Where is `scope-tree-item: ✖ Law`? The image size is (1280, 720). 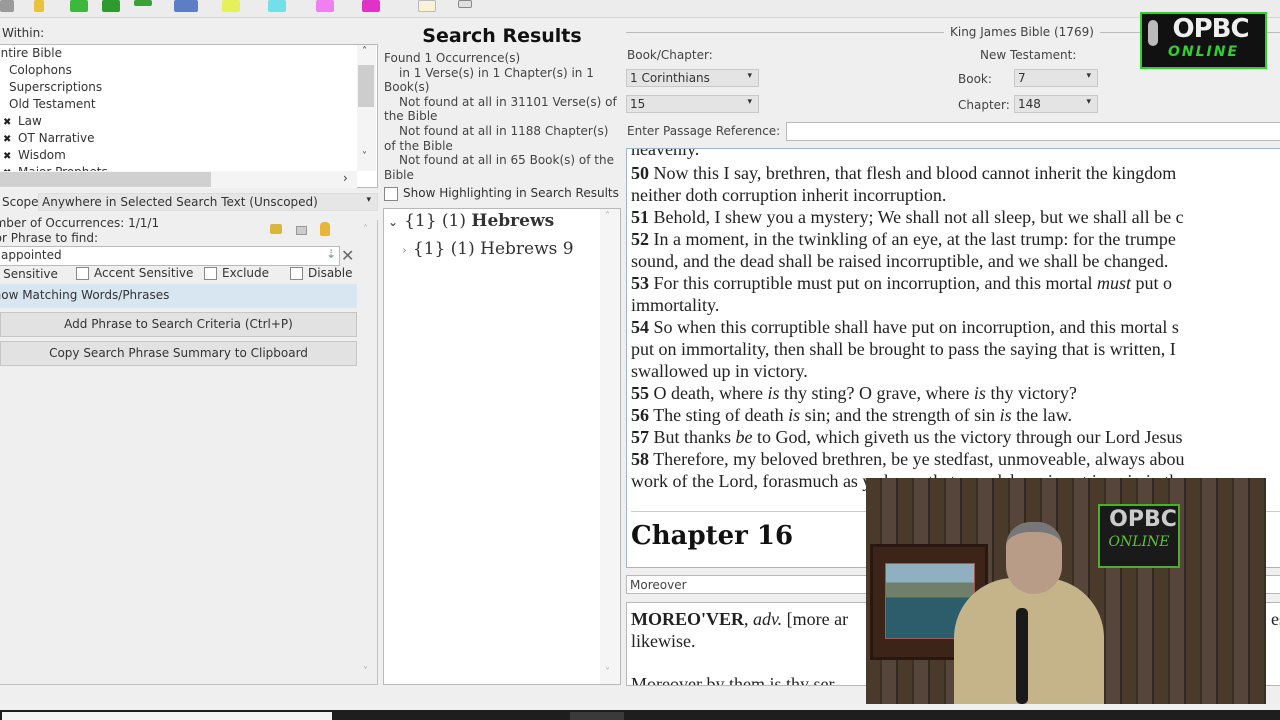
scope-tree-item: ✖ Law is located at coordinates (21, 121).